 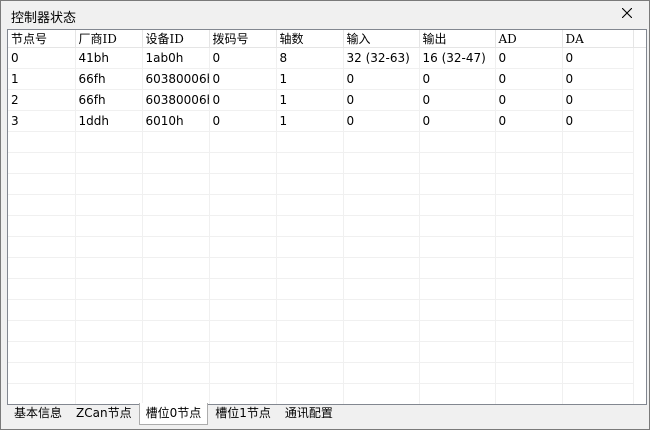 What do you see at coordinates (38, 413) in the screenshot?
I see `tab-0: 基本信息` at bounding box center [38, 413].